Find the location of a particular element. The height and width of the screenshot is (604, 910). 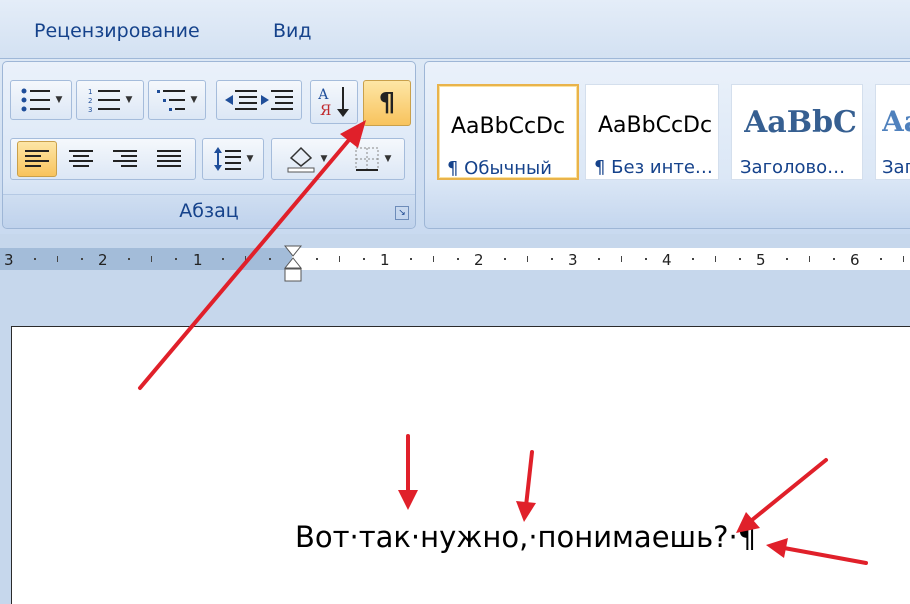

svg-text: 2 is located at coordinates (90, 101).